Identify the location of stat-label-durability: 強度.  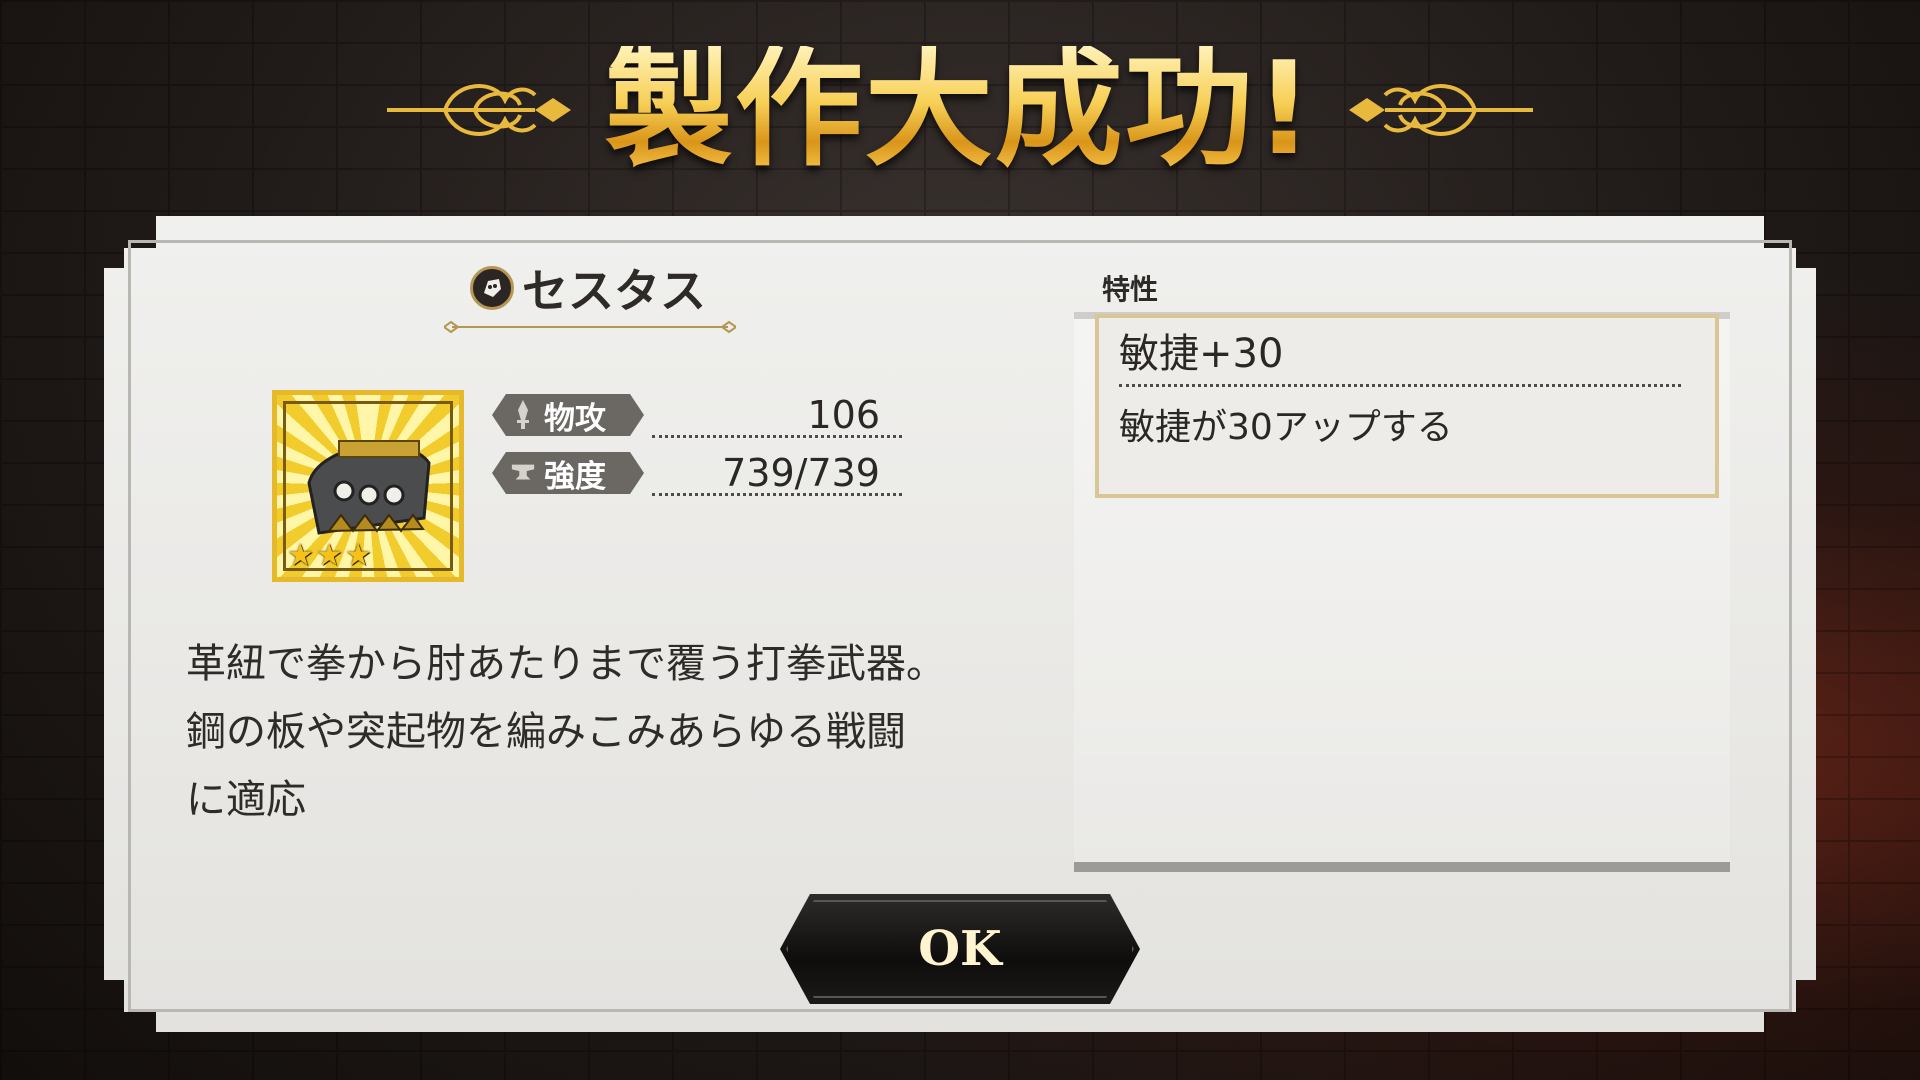
(568, 473).